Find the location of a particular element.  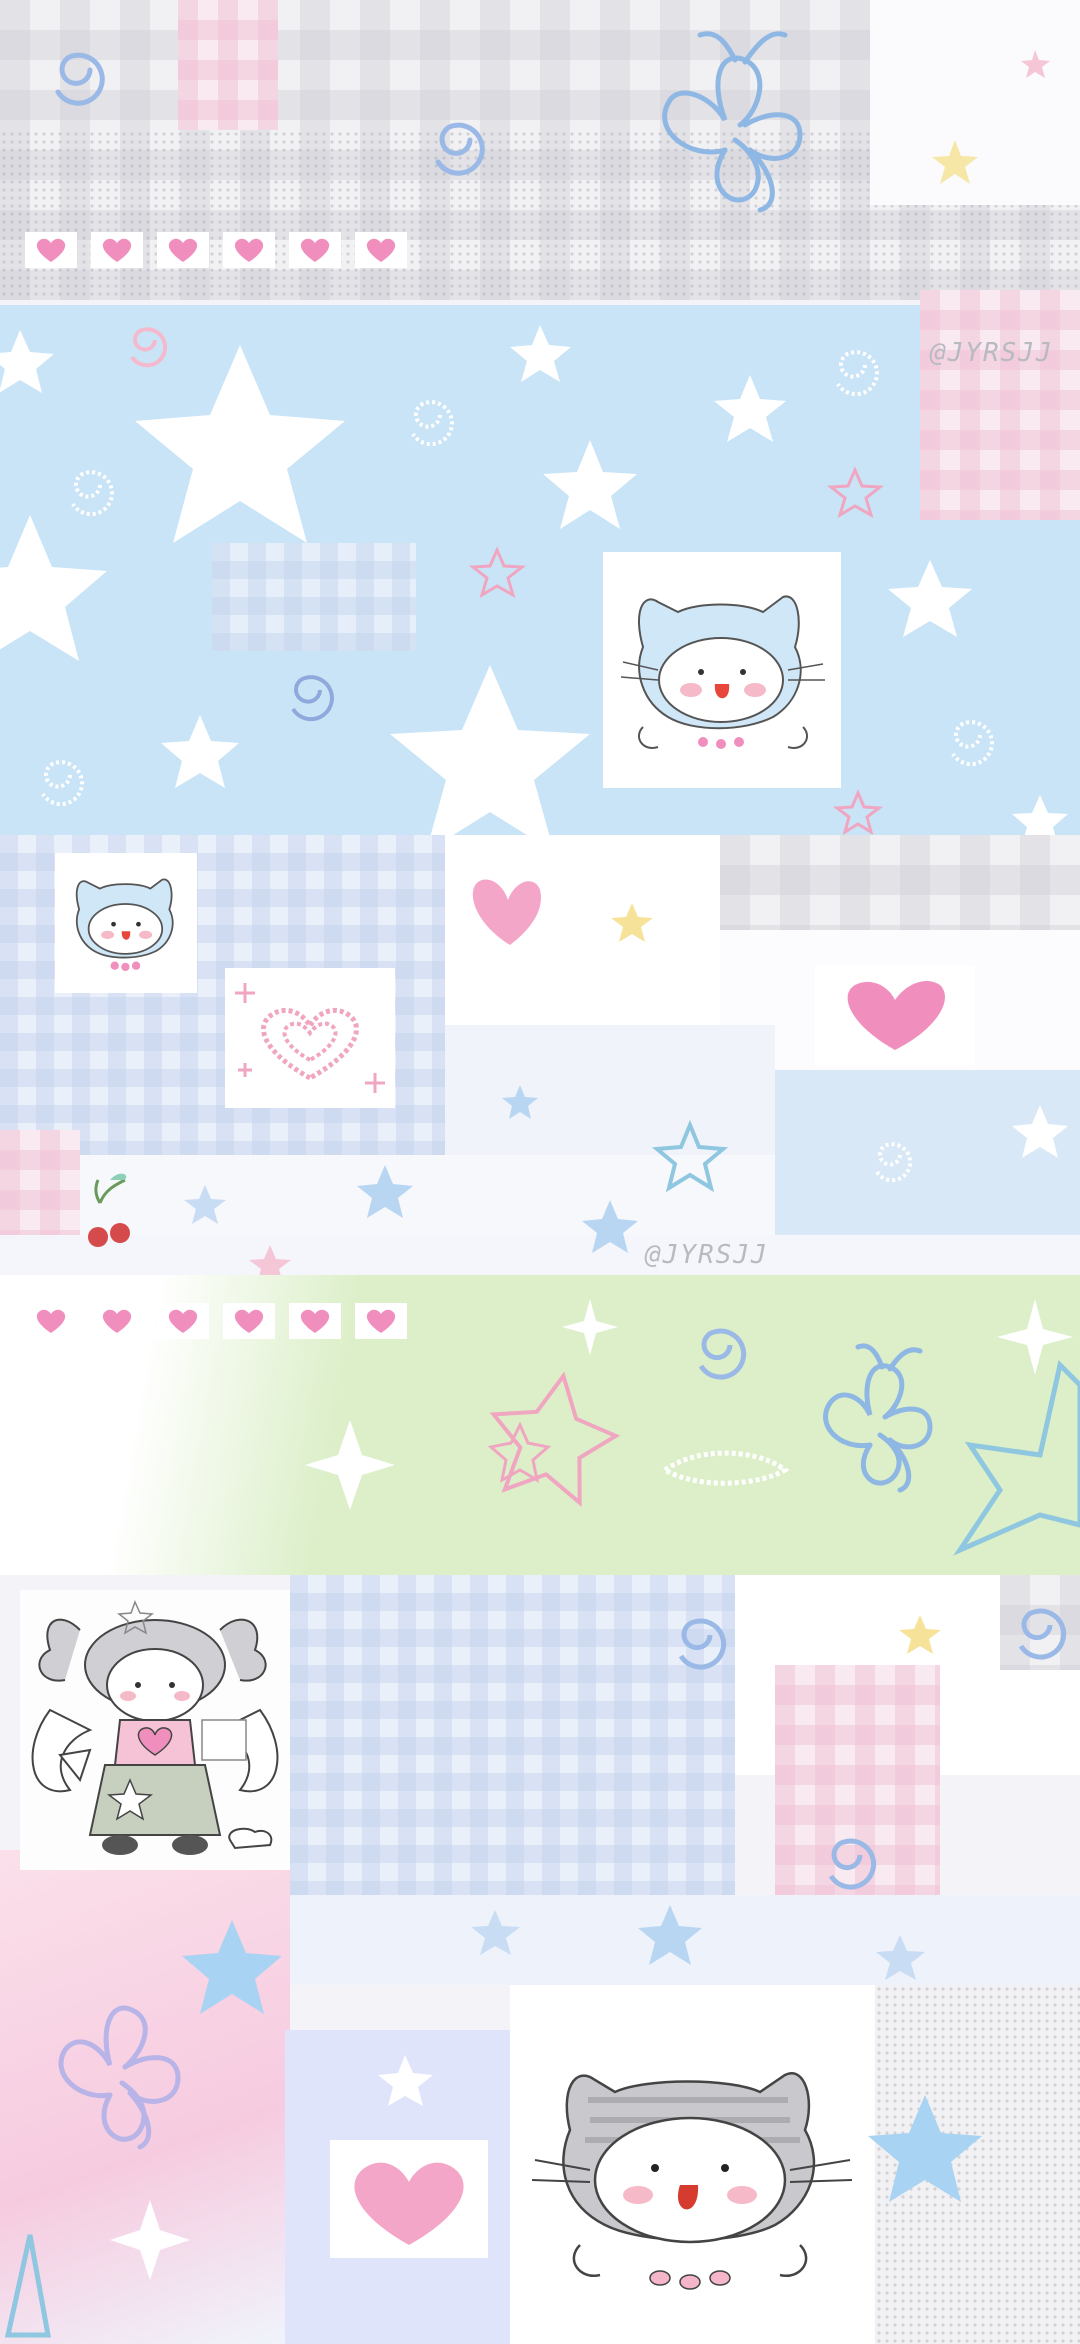

top-decorations is located at coordinates (552, 122).